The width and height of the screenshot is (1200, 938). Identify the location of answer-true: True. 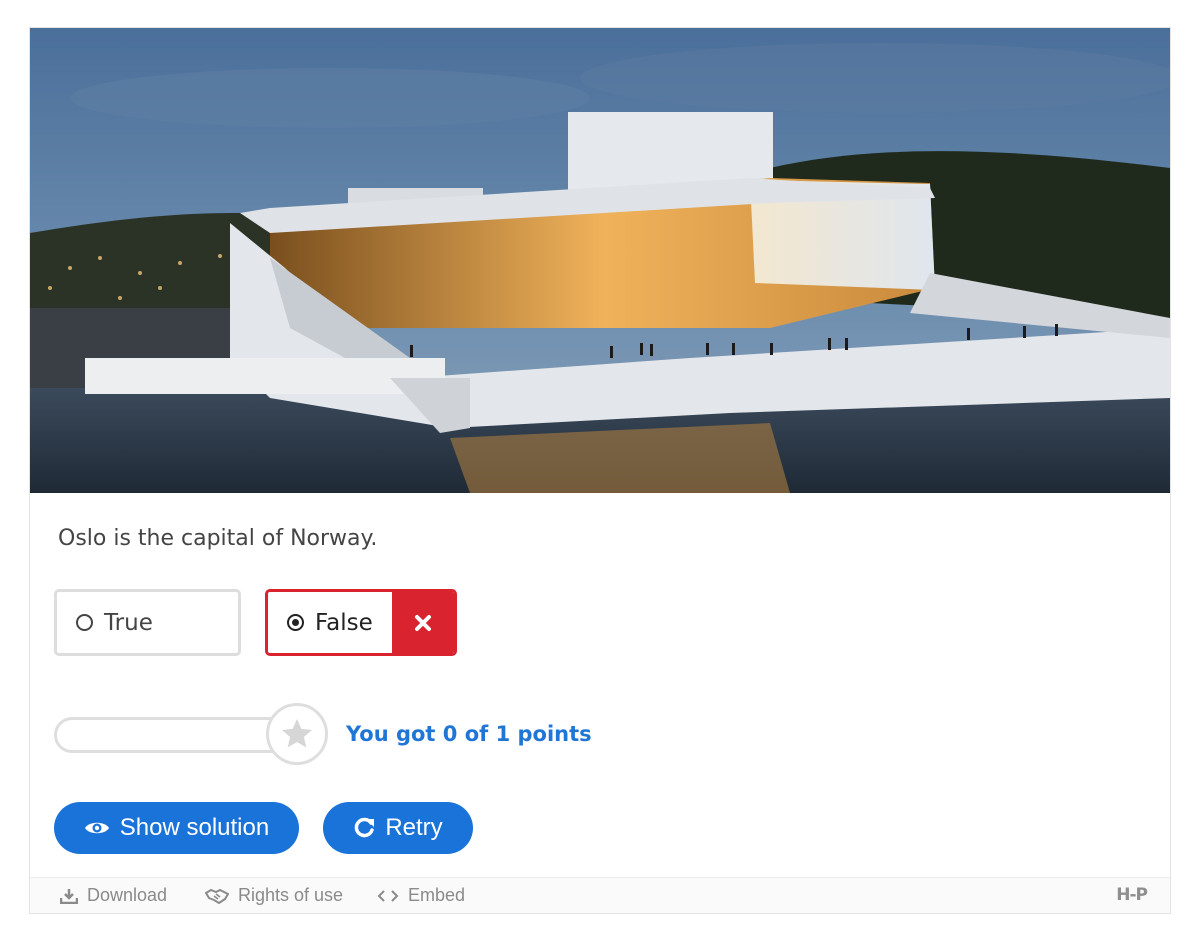
(147, 622).